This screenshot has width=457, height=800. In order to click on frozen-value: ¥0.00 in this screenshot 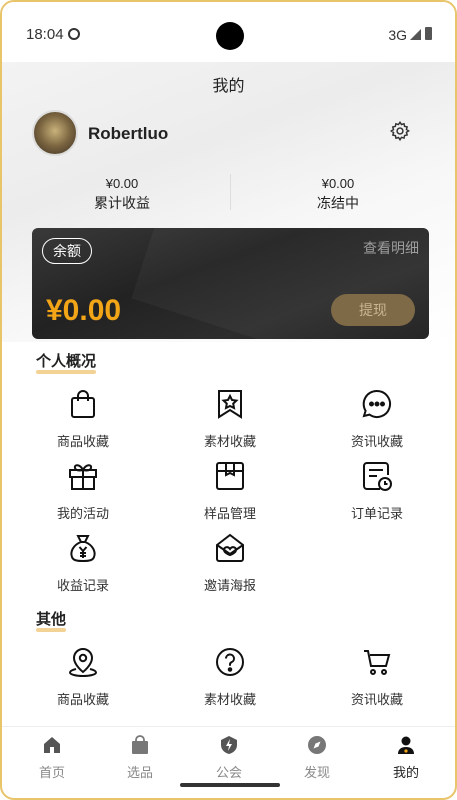, I will do `click(338, 183)`.